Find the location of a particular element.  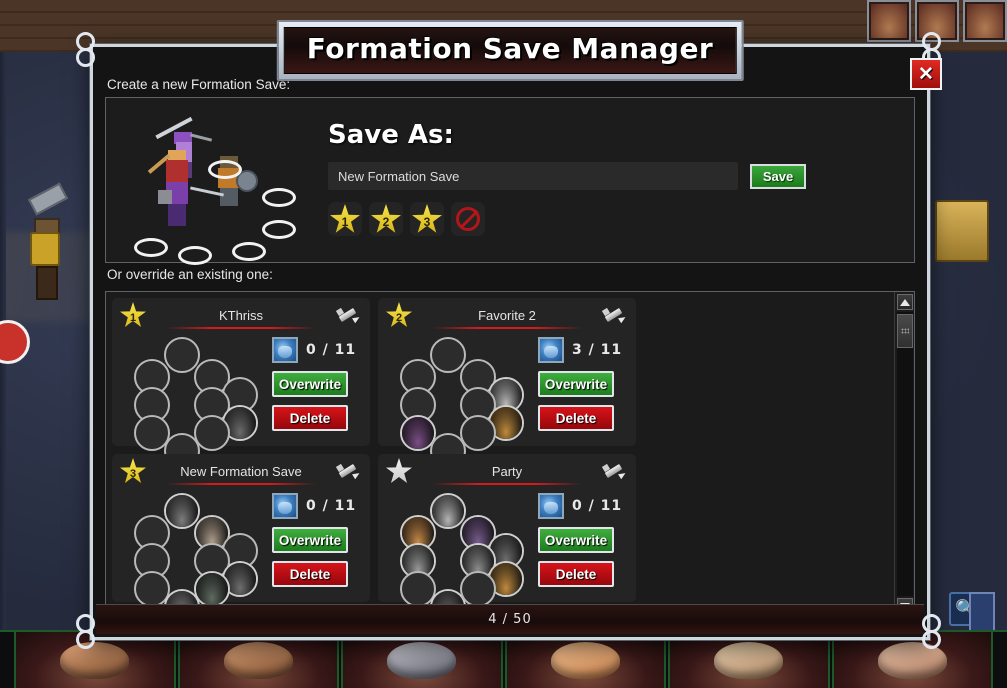

saves-scrollbar is located at coordinates (904, 454).